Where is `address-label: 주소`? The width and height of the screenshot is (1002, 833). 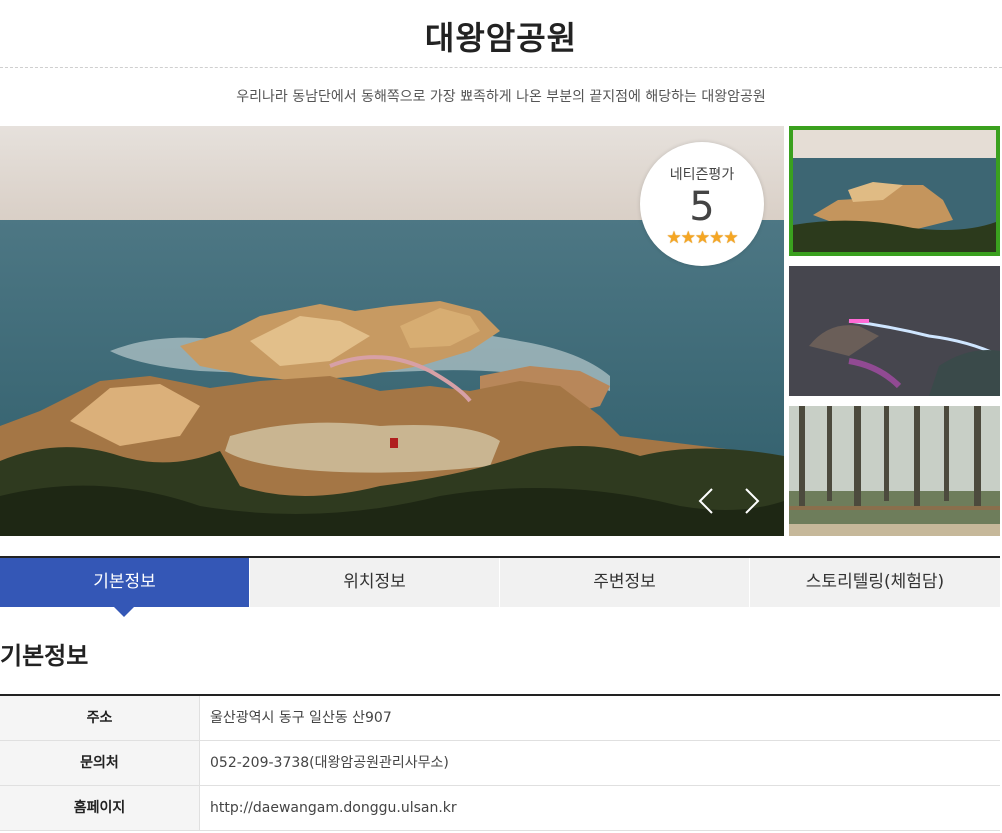
address-label: 주소 is located at coordinates (100, 718).